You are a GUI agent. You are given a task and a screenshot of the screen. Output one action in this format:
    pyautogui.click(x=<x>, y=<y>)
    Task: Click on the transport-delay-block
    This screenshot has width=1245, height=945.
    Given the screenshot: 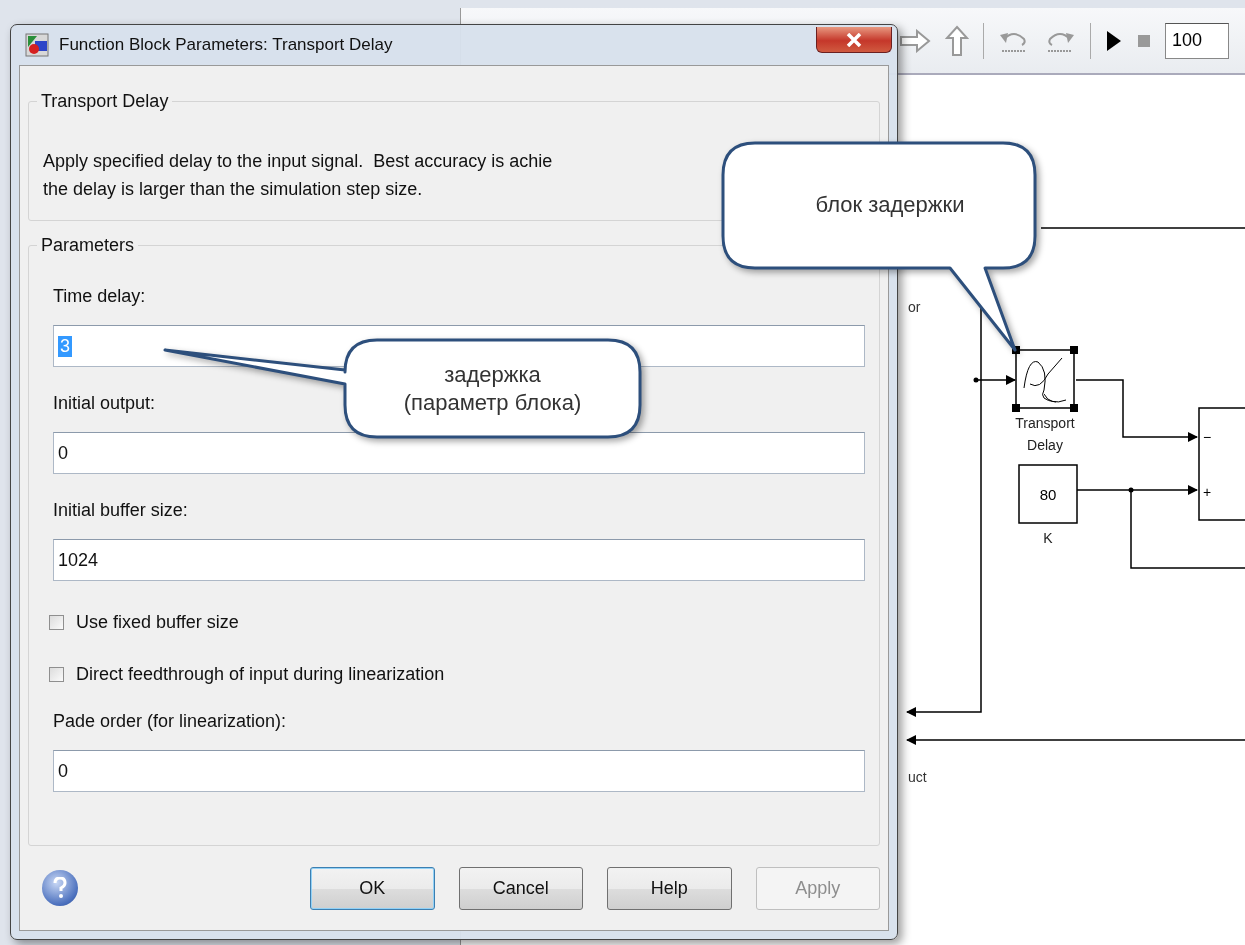 What is the action you would take?
    pyautogui.click(x=1045, y=379)
    